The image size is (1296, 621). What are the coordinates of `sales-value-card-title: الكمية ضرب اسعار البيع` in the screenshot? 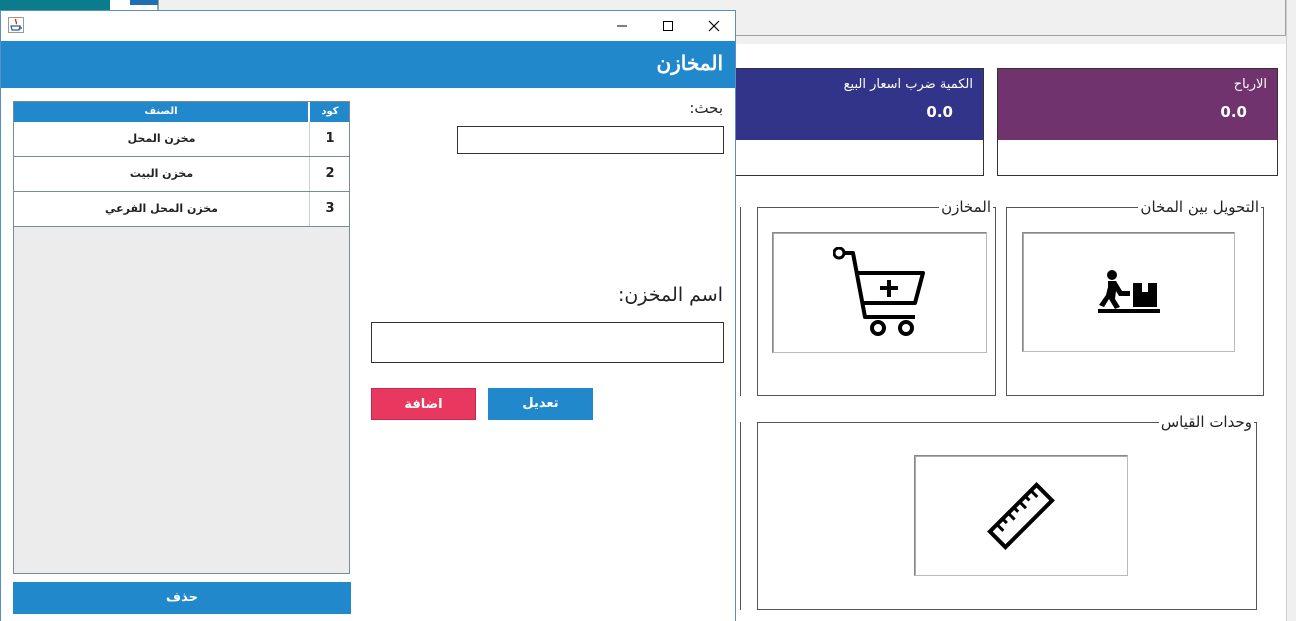 It's located at (908, 84).